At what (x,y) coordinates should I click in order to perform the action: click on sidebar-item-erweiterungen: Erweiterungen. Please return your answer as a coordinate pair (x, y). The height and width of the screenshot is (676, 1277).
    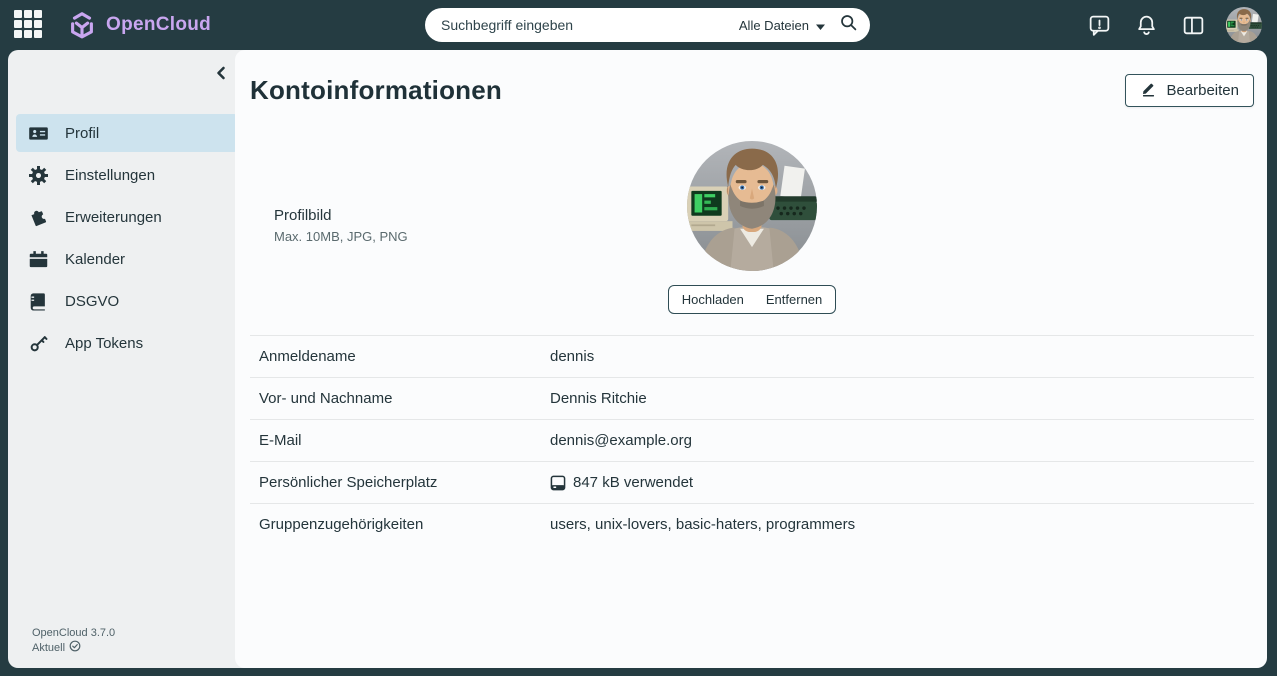
    Looking at the image, I should click on (127, 217).